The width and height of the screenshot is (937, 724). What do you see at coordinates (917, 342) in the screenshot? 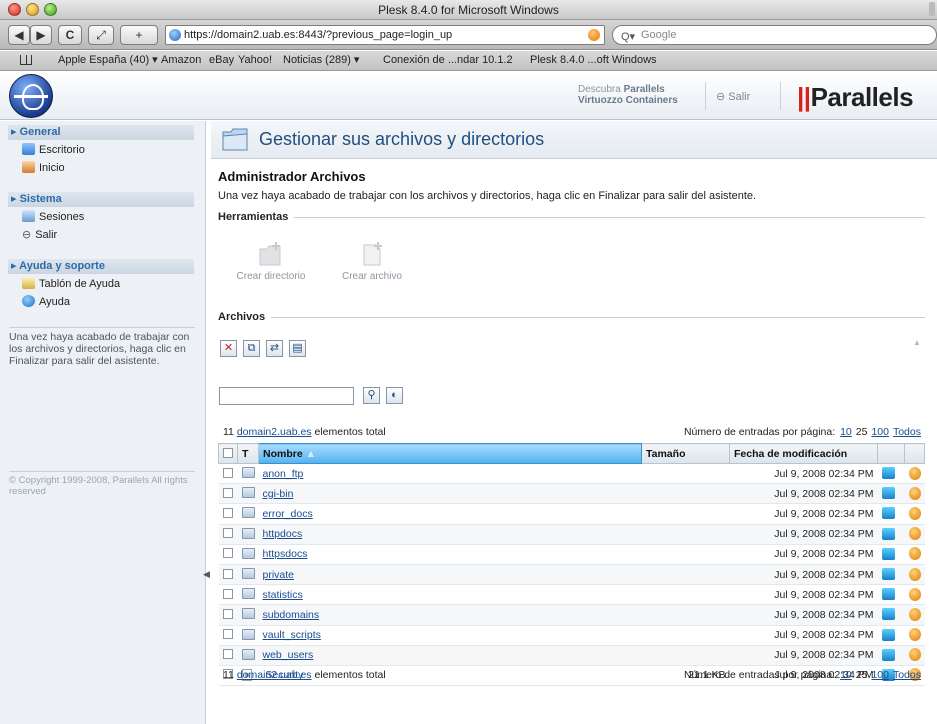
I see `scroll-up-icon: ▲` at bounding box center [917, 342].